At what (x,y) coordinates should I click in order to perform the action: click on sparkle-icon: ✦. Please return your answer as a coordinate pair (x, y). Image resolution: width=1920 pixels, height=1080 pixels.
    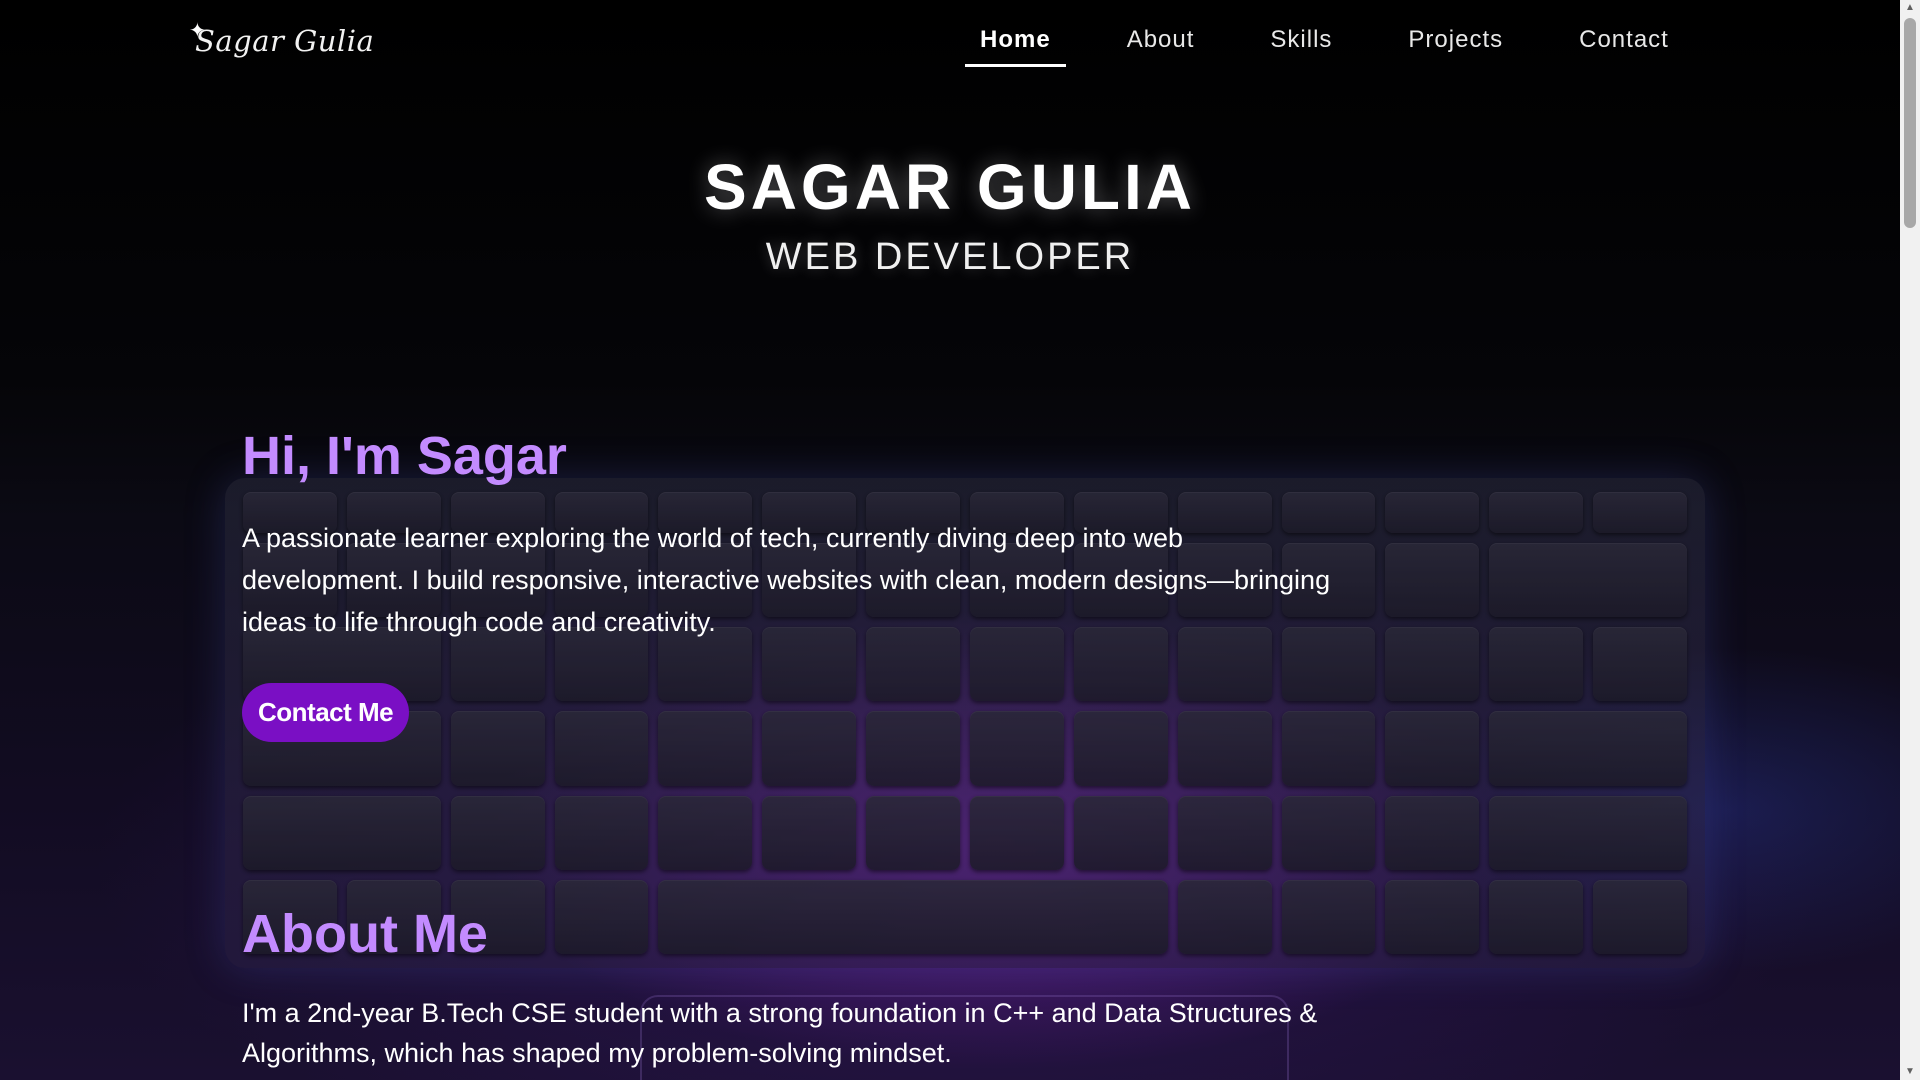
    Looking at the image, I should click on (198, 30).